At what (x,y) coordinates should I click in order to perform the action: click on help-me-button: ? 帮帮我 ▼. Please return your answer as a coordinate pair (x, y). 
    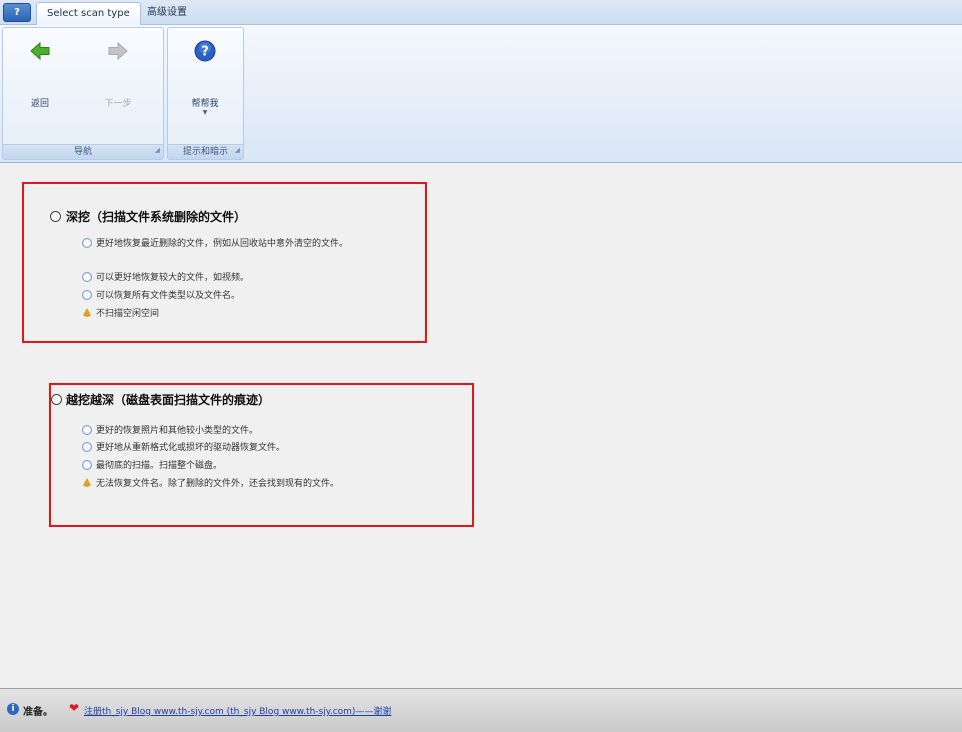
    Looking at the image, I should click on (205, 78).